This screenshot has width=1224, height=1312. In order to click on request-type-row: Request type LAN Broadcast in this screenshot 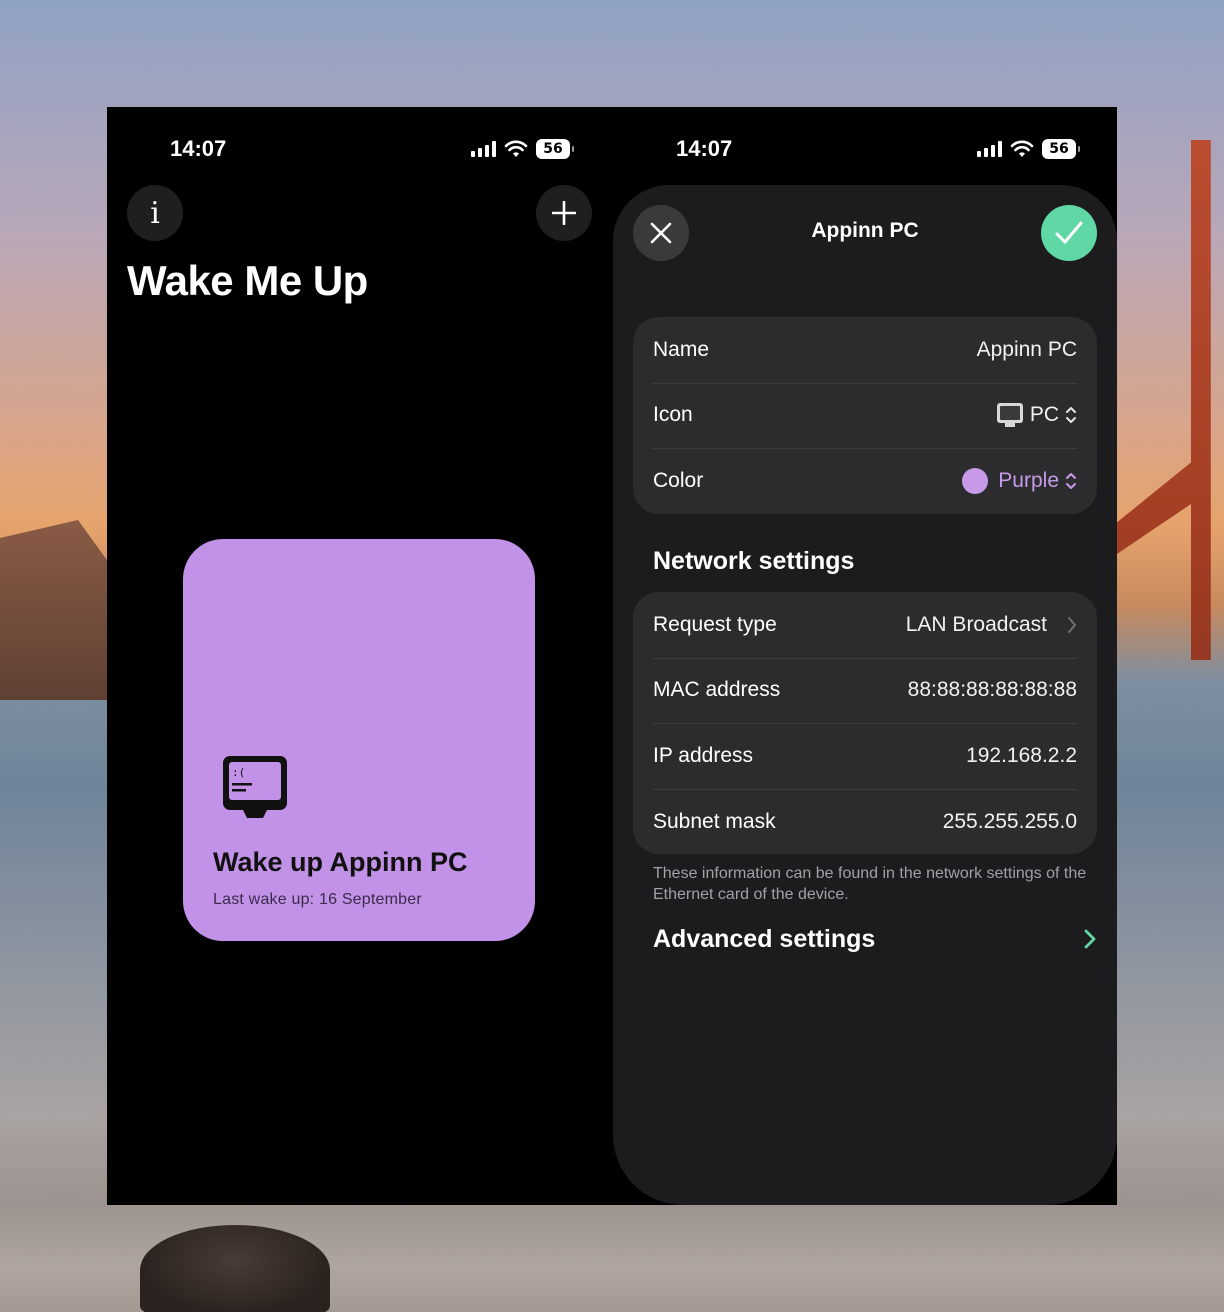, I will do `click(865, 625)`.